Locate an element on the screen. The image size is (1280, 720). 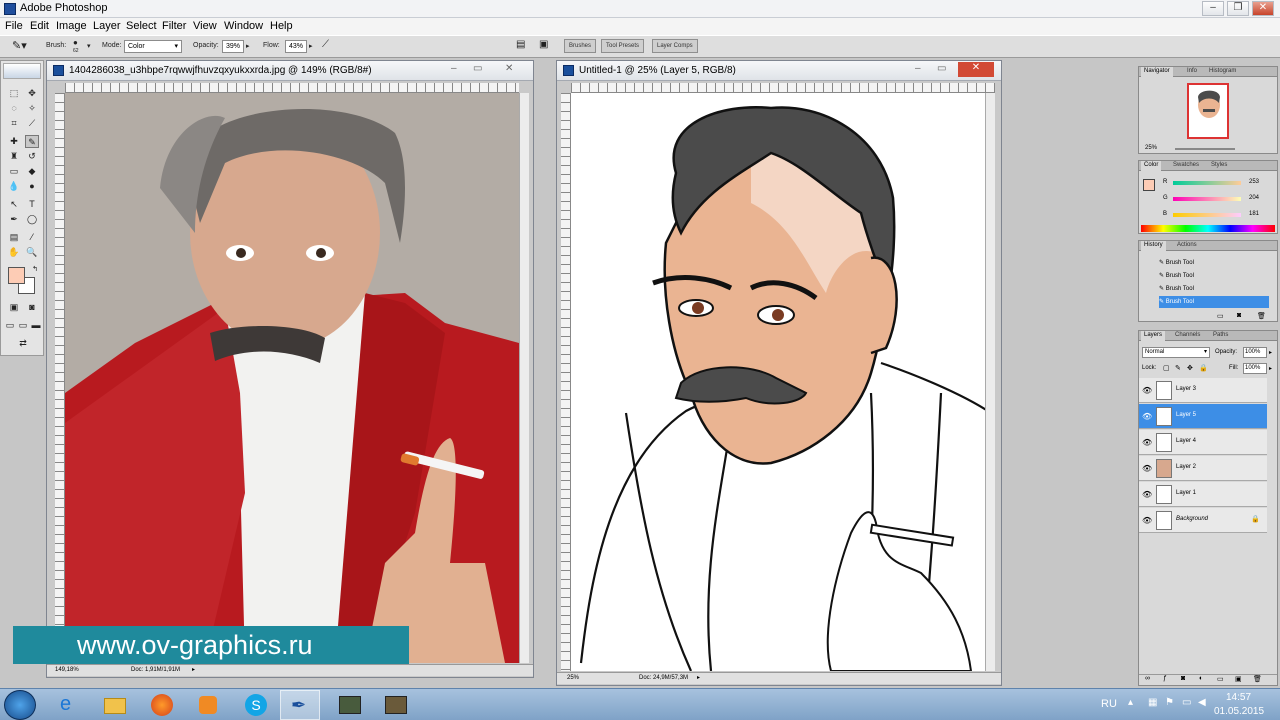
swap-colors-icon: ↰ is located at coordinates (35, 269).